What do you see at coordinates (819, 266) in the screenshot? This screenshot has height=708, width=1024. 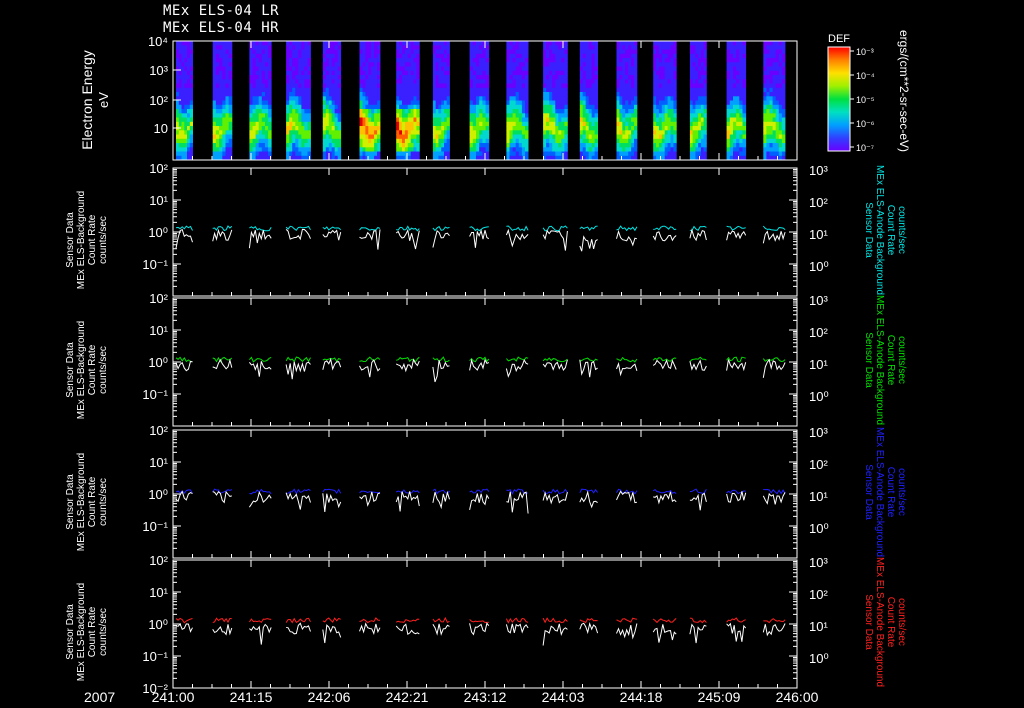 I see `y-tick-label-right: 10⁰` at bounding box center [819, 266].